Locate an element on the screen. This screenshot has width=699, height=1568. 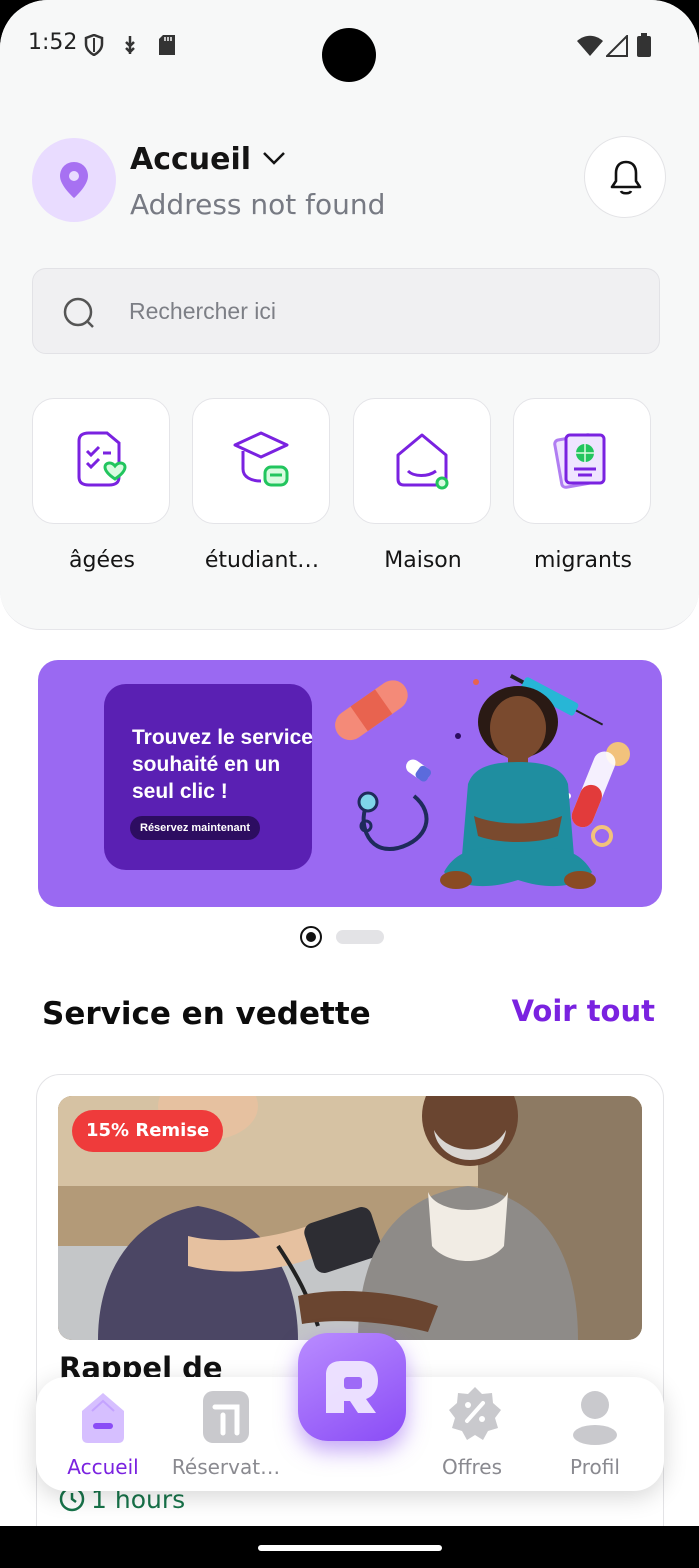
nav-accueil: Accueil is located at coordinates (103, 1434).